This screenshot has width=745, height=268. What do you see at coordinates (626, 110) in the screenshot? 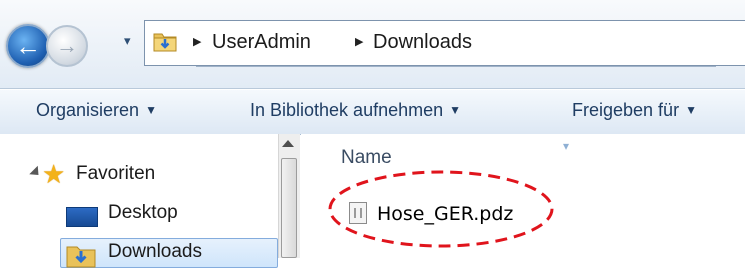
I see `share-with-label: Freigeben für` at bounding box center [626, 110].